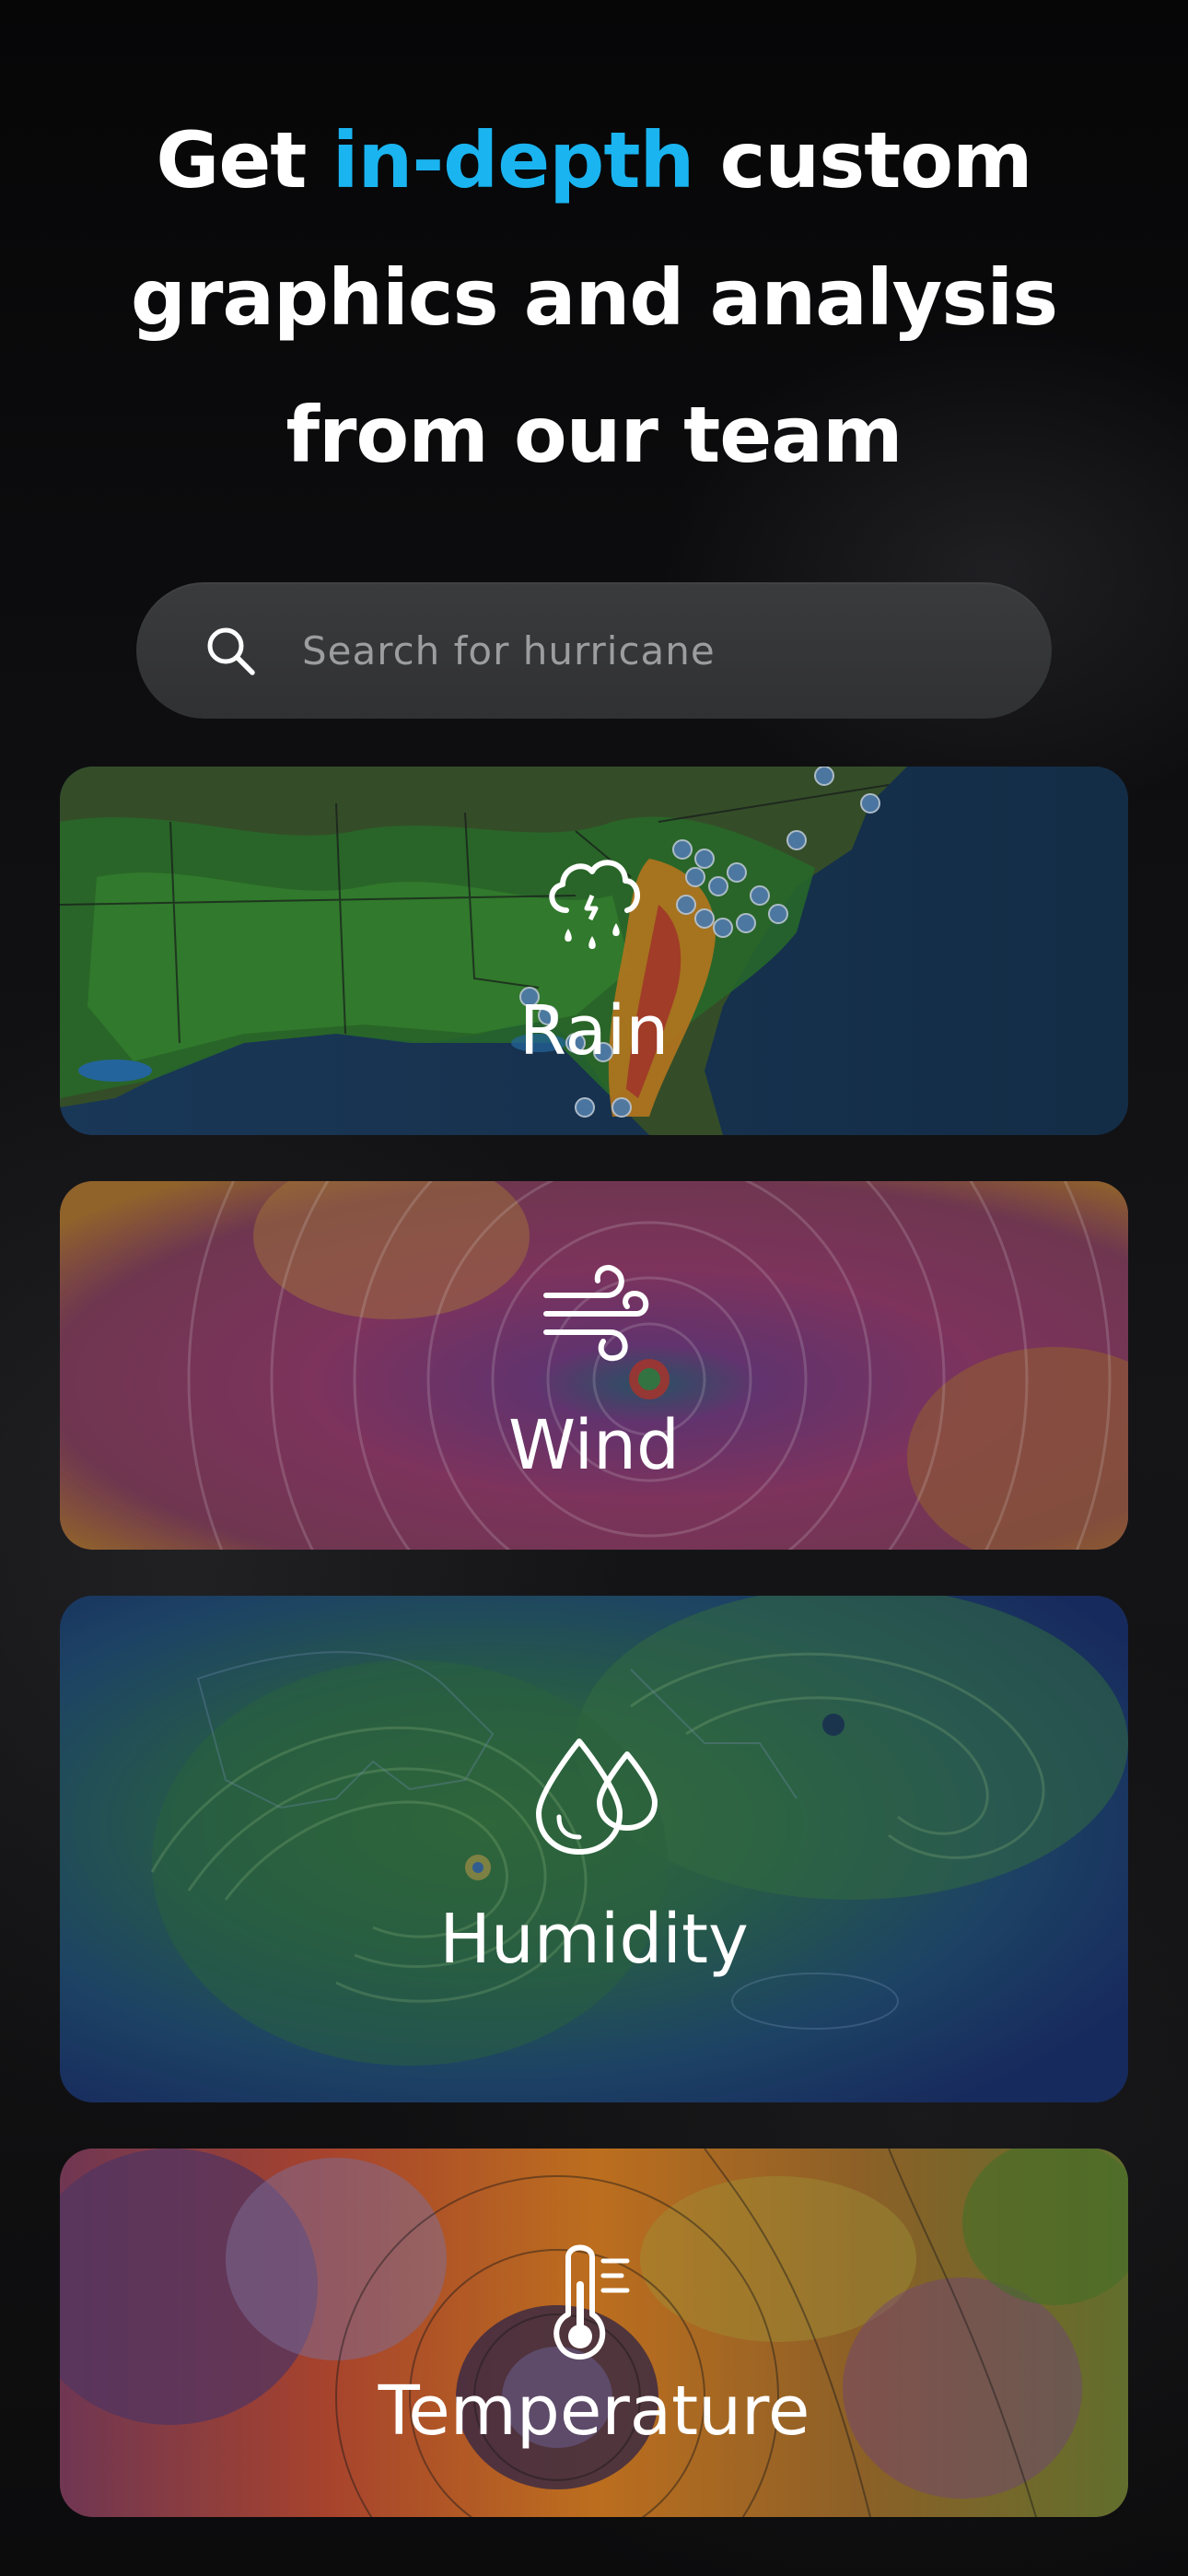 This screenshot has width=1188, height=2576. I want to click on category-label-humidity: Humidity, so click(594, 1939).